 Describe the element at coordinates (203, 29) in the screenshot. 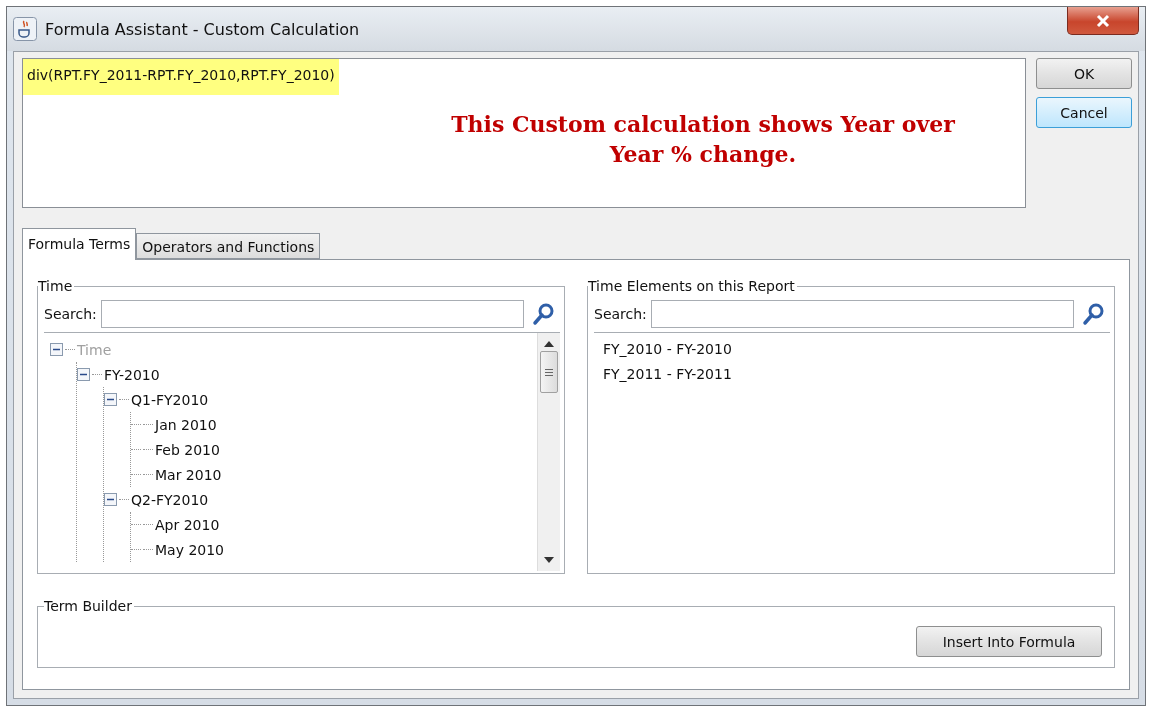

I see `window-title: Formula Assistant - Custom Calculation` at that location.